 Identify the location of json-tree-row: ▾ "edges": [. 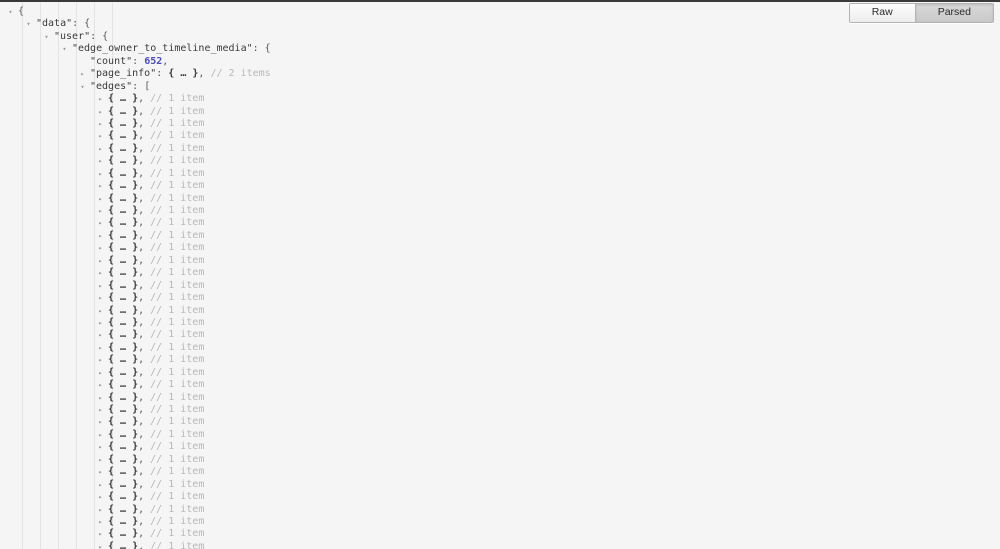
(500, 87).